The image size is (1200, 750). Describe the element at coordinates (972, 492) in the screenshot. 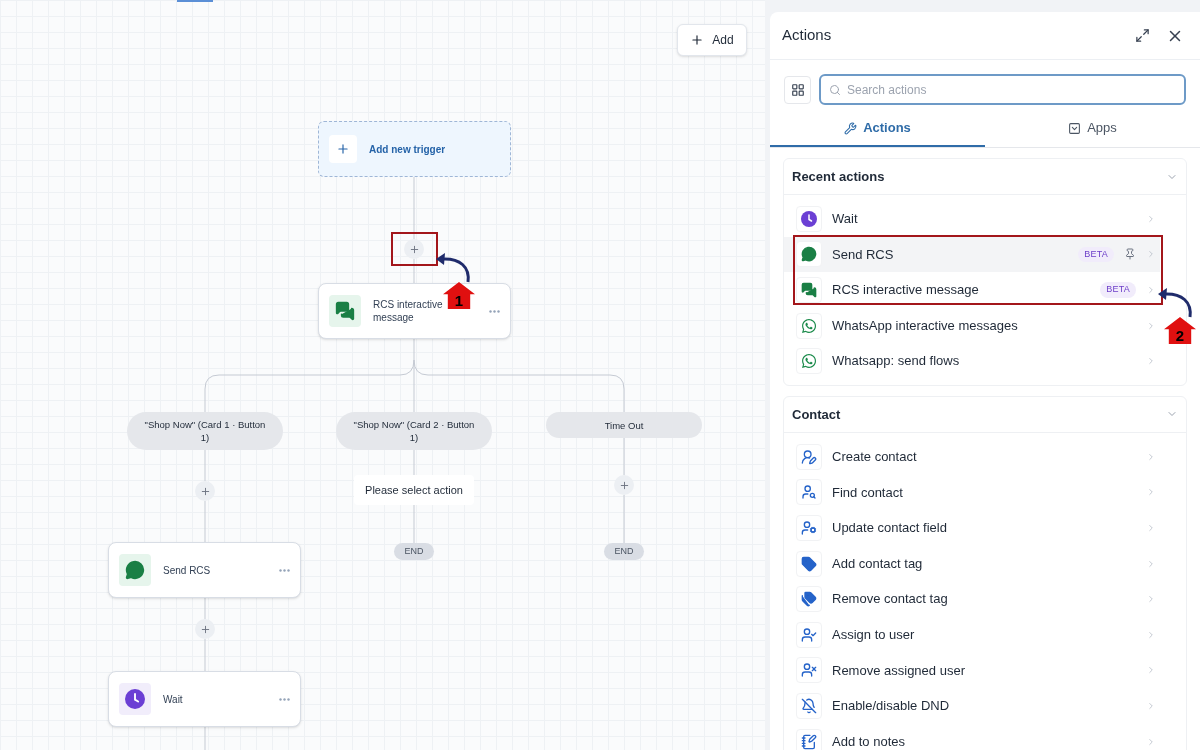

I see `action-item: Find contact` at that location.